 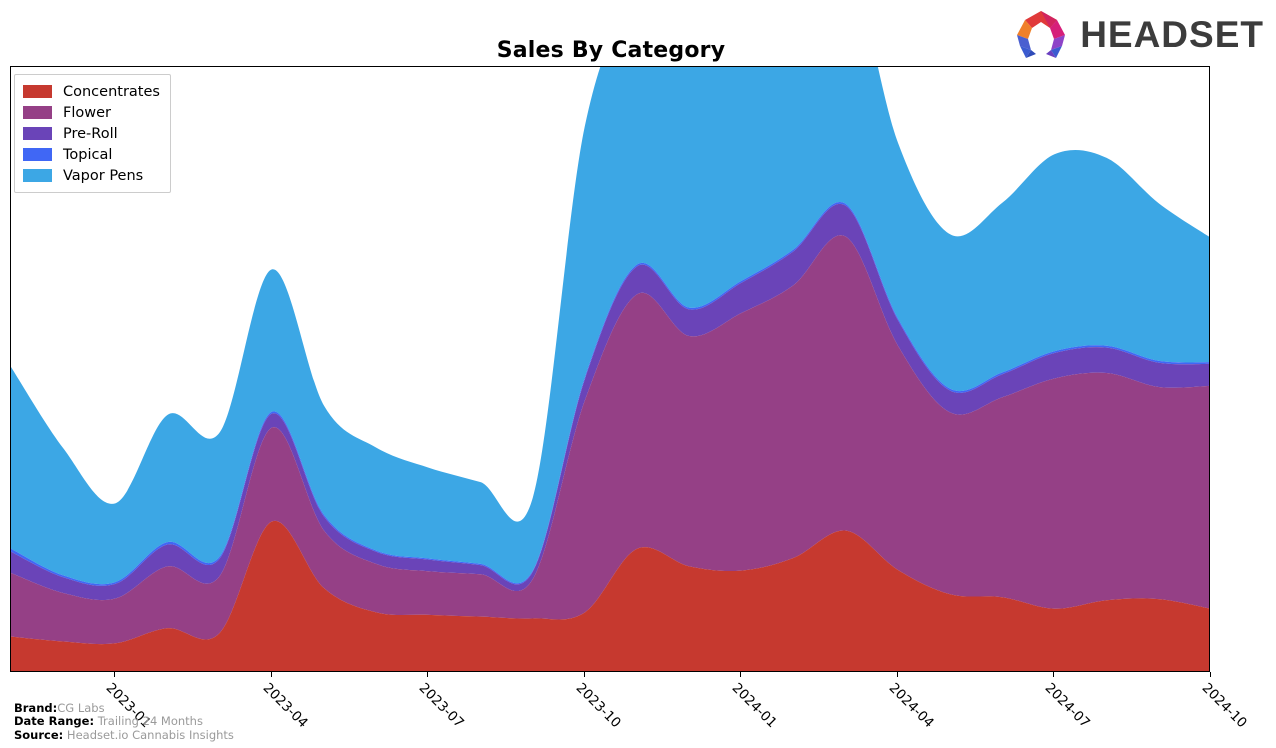 I want to click on legend-item-pre-roll: Pre-Roll, so click(x=91, y=133).